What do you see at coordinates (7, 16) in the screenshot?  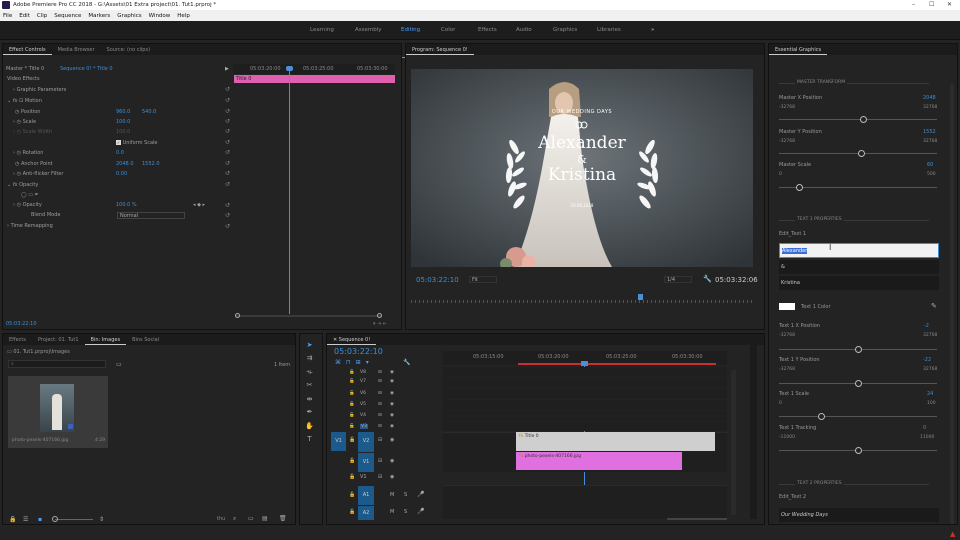 I see `menu-file: File` at bounding box center [7, 16].